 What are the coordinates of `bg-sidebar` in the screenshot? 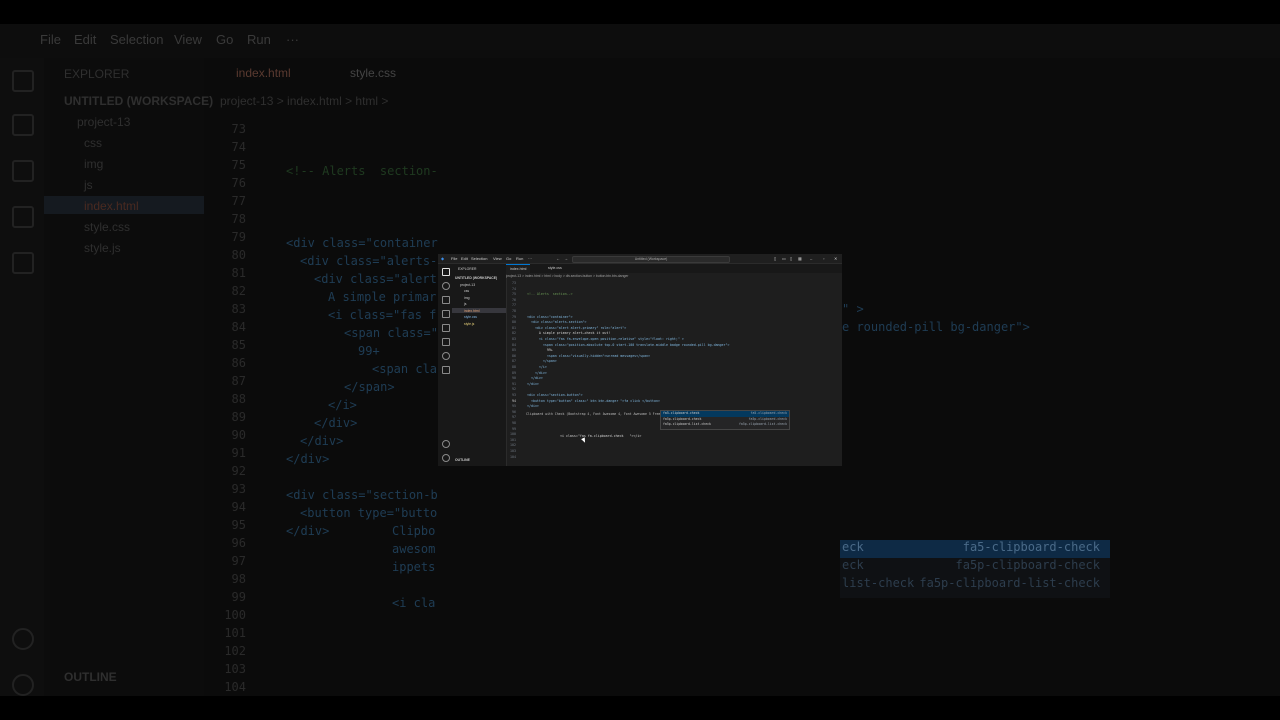 It's located at (124, 377).